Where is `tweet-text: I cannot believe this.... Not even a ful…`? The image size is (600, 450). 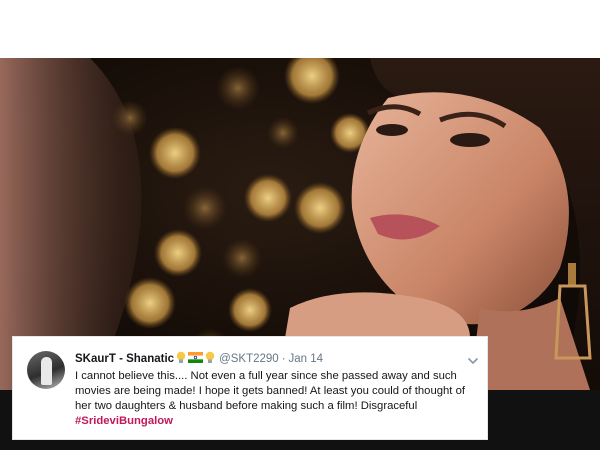 tweet-text: I cannot believe this.... Not even a ful… is located at coordinates (270, 391).